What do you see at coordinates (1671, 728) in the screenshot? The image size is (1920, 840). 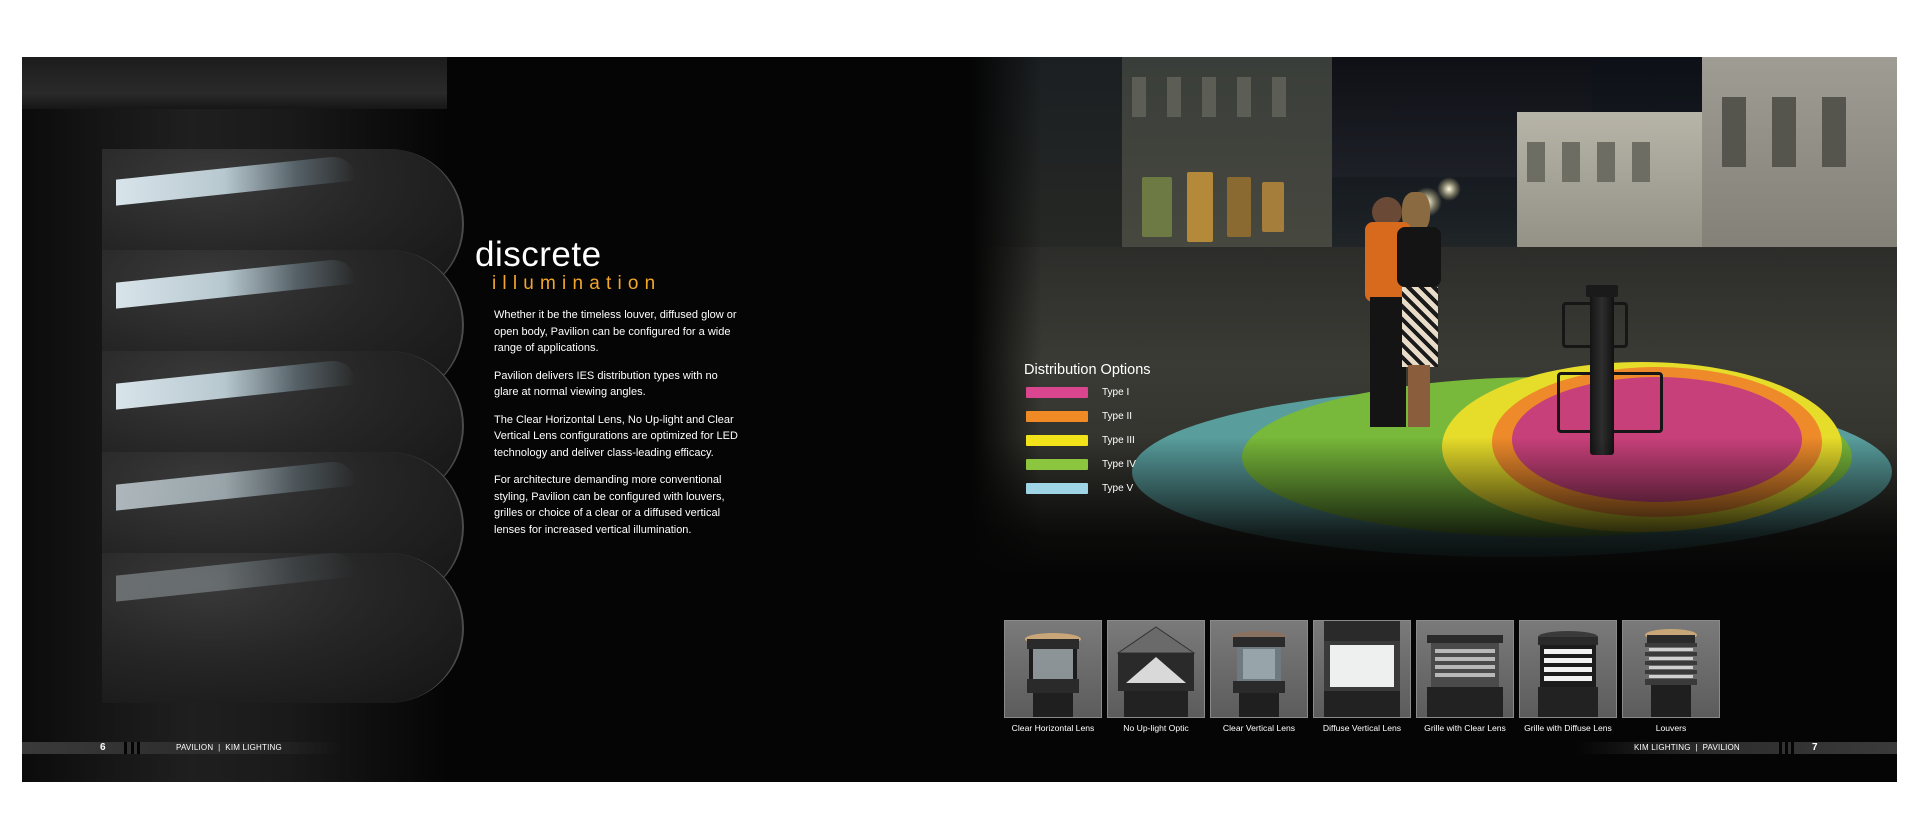 I see `optic-label: Louvers` at bounding box center [1671, 728].